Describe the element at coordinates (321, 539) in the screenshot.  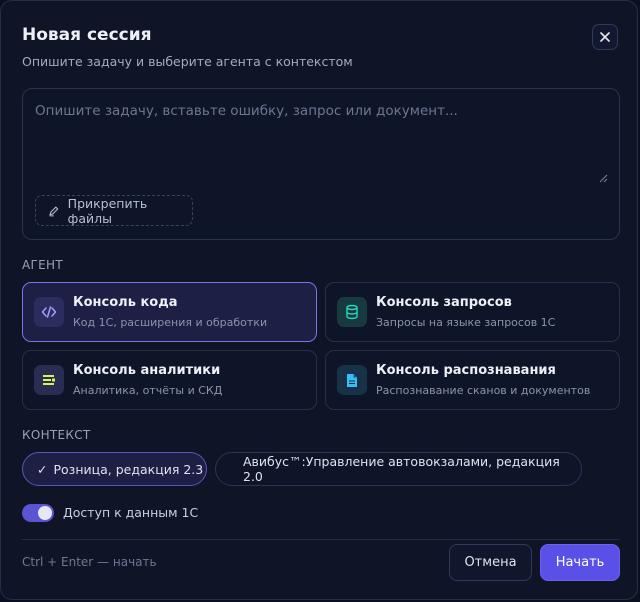
I see `footer-divider` at that location.